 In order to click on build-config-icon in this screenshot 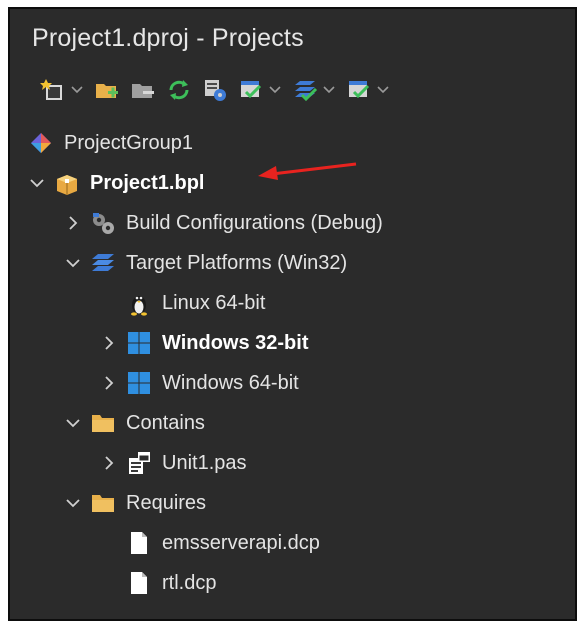, I will do `click(251, 90)`.